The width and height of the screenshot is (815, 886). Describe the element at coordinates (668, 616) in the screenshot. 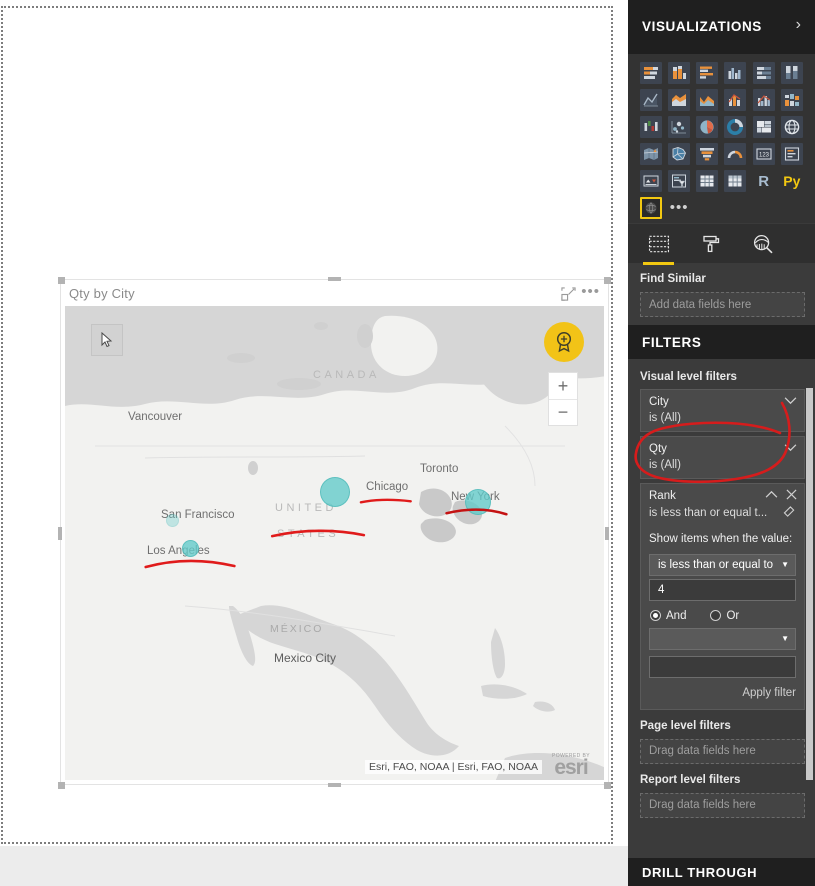

I see `radio-and: And` at that location.